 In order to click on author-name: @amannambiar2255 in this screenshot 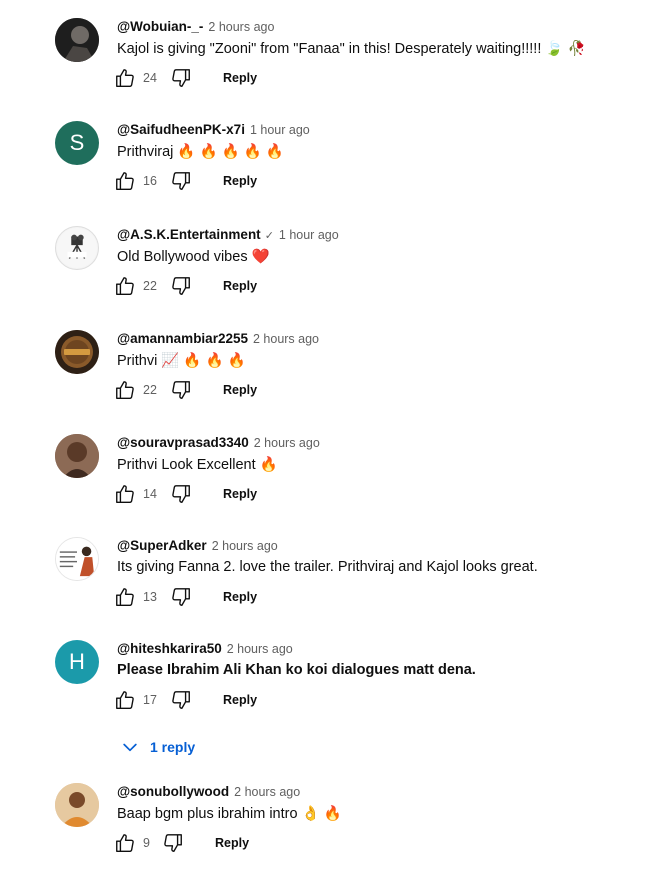, I will do `click(182, 338)`.